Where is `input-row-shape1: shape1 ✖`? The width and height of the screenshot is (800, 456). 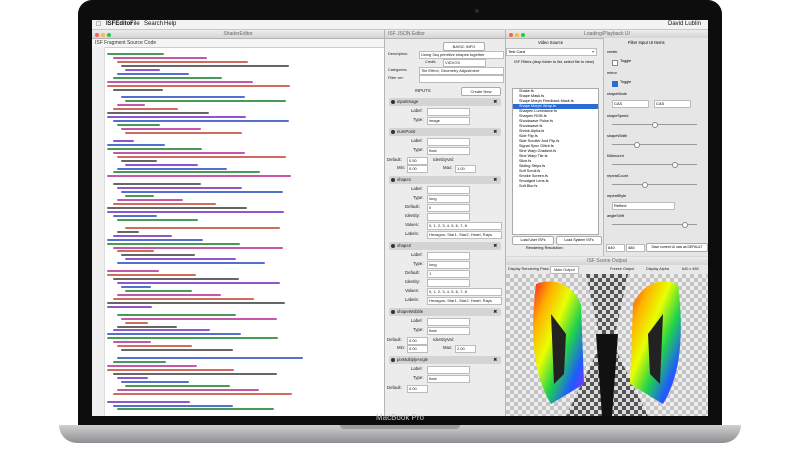
input-row-shape1: shape1 ✖ is located at coordinates (445, 180).